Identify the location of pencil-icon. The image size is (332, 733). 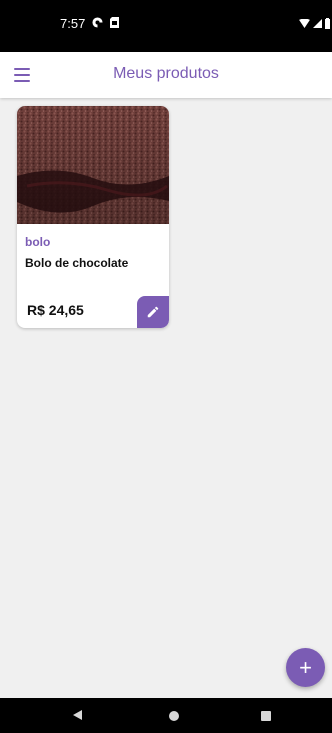
(153, 312).